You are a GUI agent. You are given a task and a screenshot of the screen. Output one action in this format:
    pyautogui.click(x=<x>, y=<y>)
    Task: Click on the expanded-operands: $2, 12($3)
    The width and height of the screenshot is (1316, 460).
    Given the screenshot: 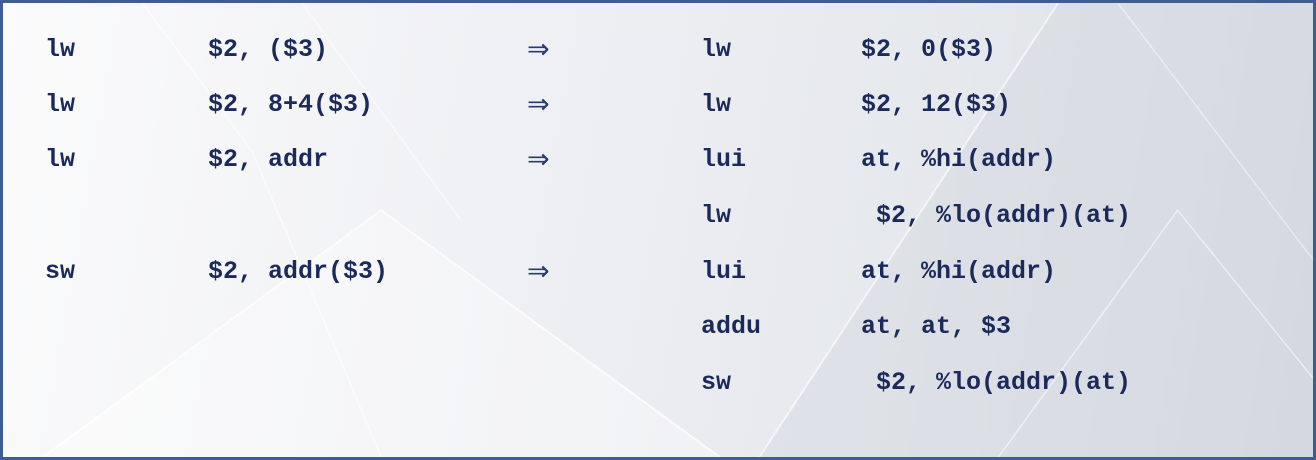 What is the action you would take?
    pyautogui.click(x=936, y=104)
    